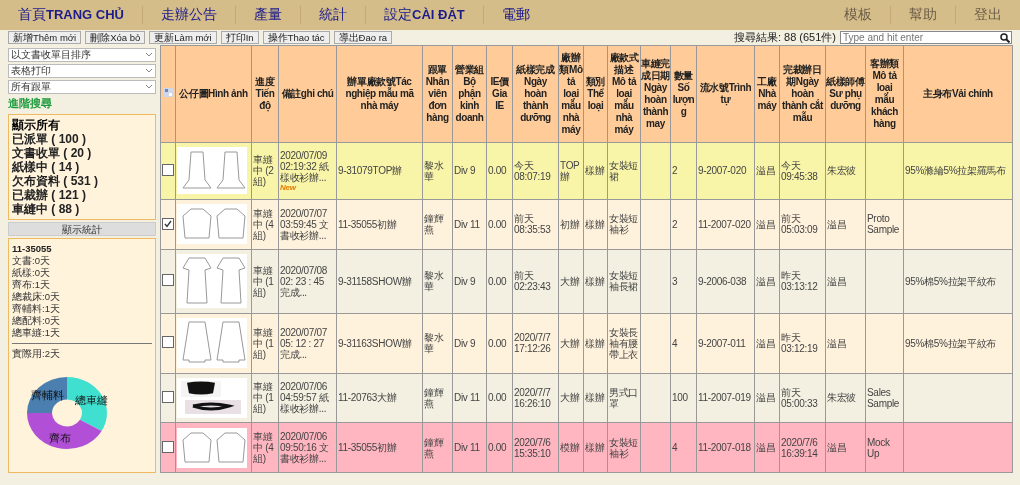 The width and height of the screenshot is (1020, 485). I want to click on stats-line: 紙樣:0天, so click(31, 273).